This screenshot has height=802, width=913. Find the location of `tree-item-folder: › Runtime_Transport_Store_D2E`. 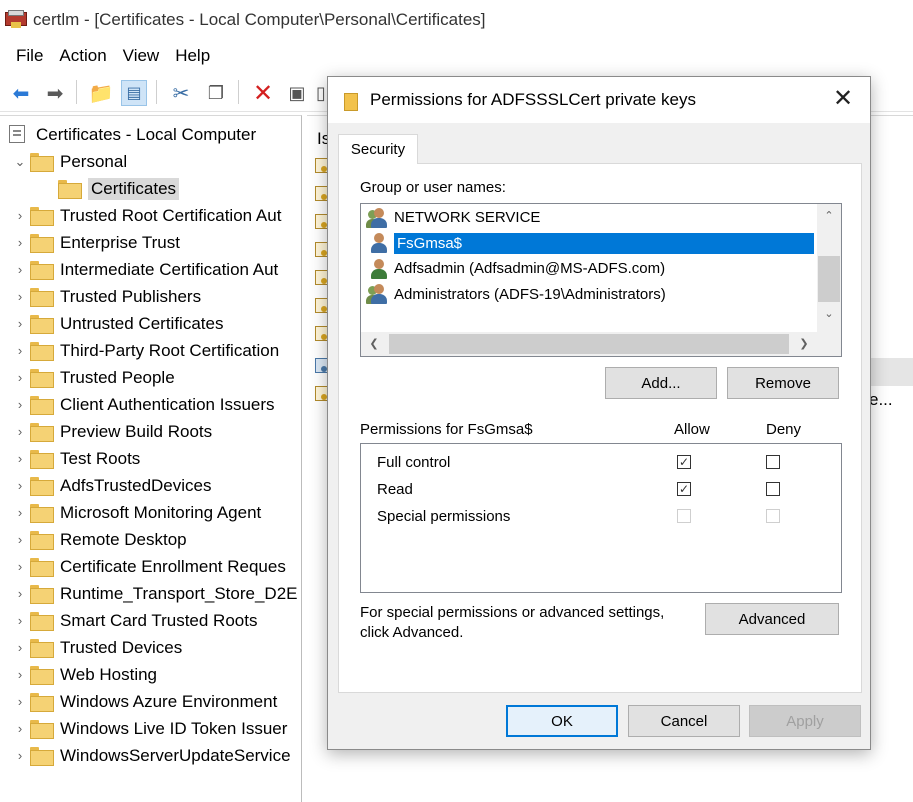

tree-item-folder: › Runtime_Transport_Store_D2E is located at coordinates (154, 593).